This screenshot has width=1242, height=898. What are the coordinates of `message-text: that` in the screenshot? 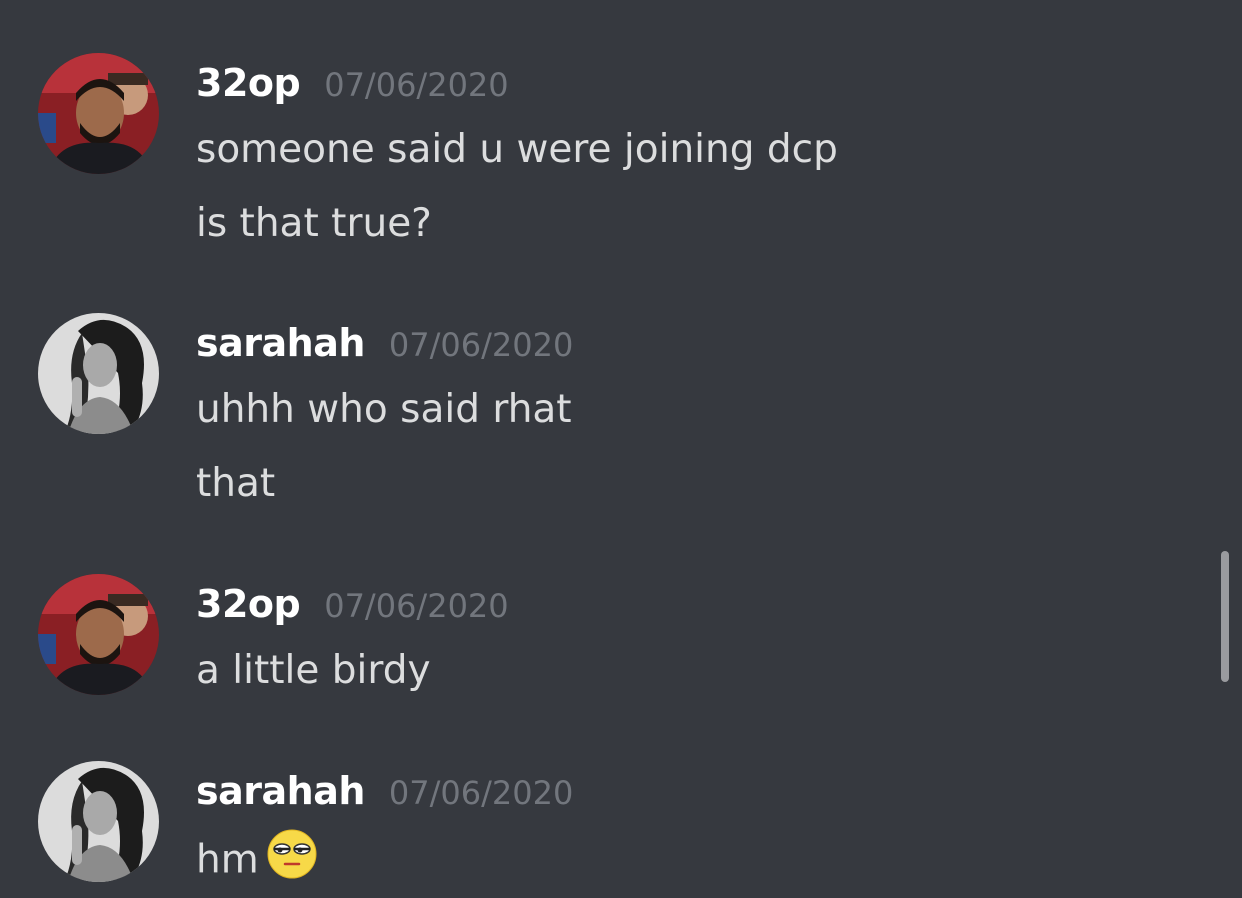 It's located at (236, 483).